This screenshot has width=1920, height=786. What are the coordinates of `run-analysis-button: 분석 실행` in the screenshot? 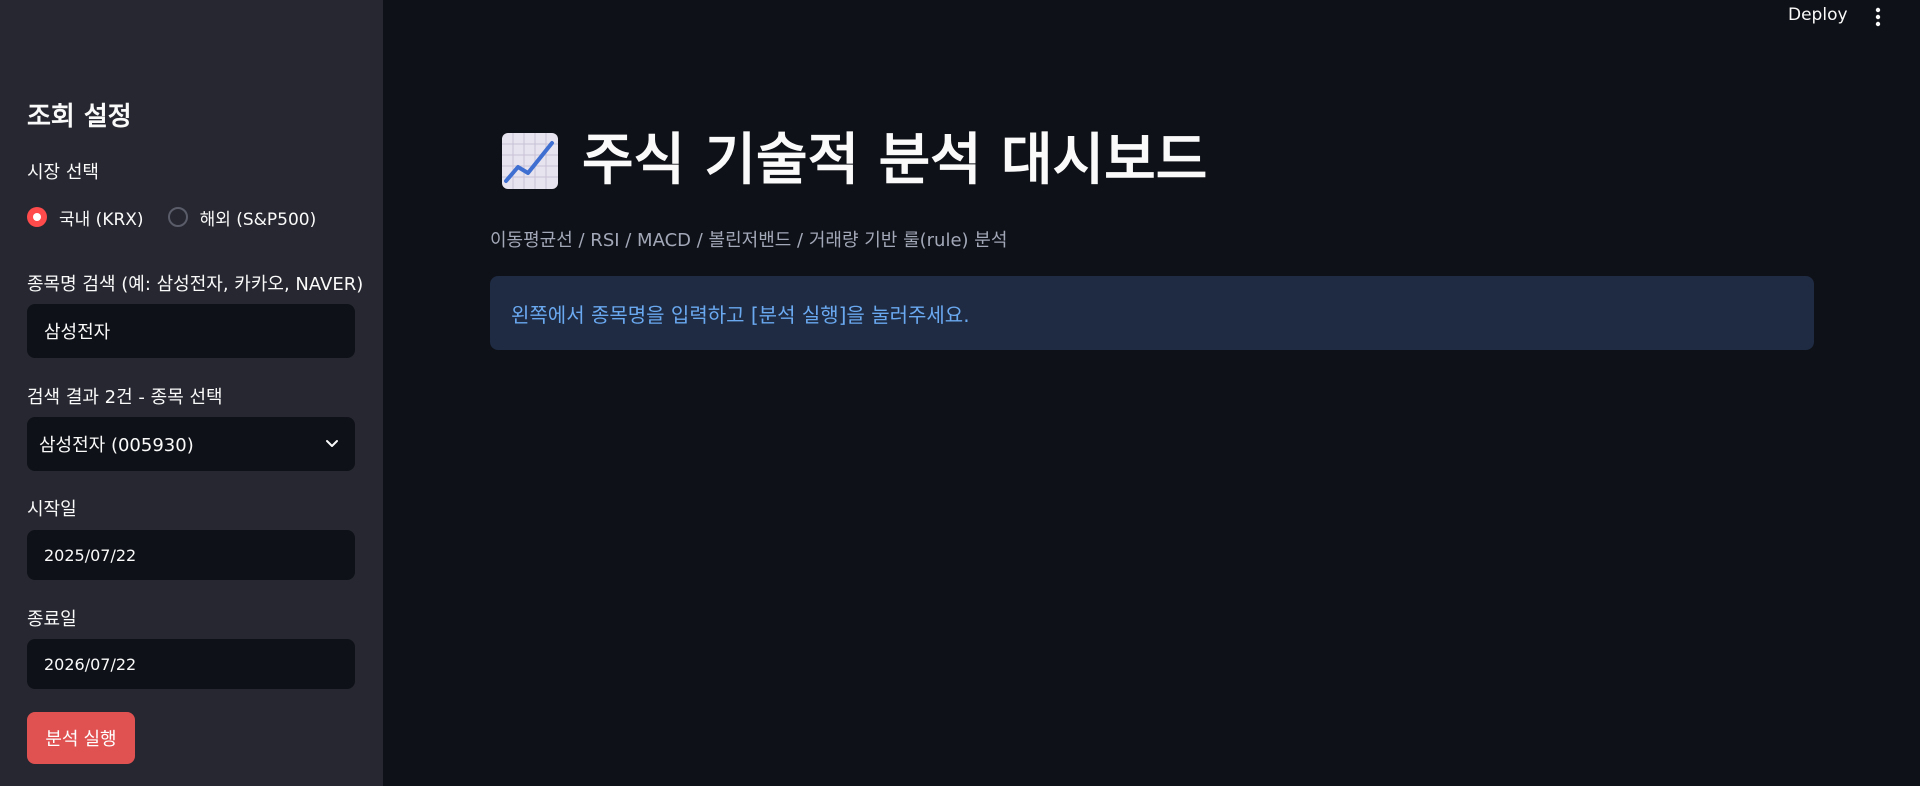 It's located at (81, 738).